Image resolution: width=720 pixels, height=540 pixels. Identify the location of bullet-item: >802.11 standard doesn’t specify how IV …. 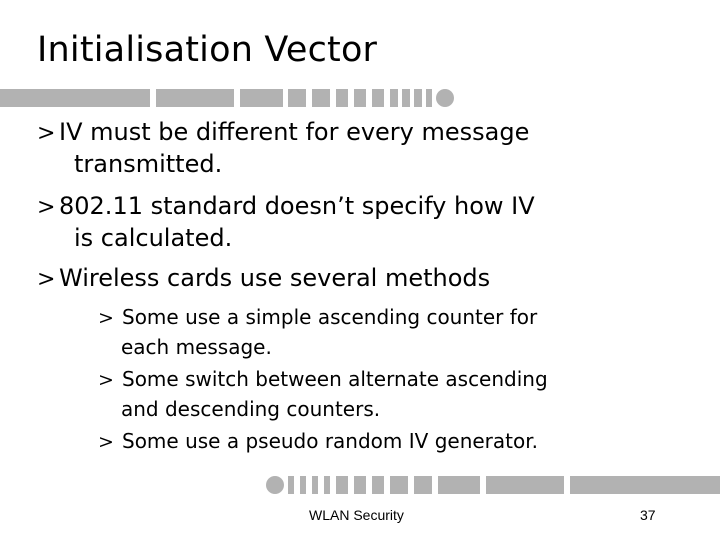
(286, 222).